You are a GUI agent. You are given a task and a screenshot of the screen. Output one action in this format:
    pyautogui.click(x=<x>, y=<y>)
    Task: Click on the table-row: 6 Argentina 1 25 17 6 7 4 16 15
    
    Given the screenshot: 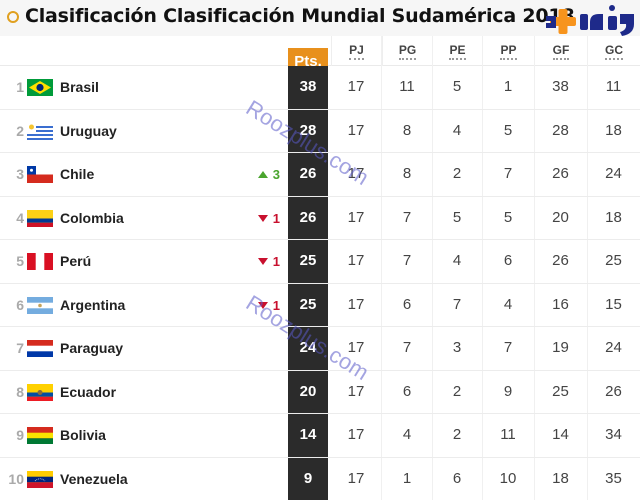 What is the action you would take?
    pyautogui.click(x=320, y=305)
    